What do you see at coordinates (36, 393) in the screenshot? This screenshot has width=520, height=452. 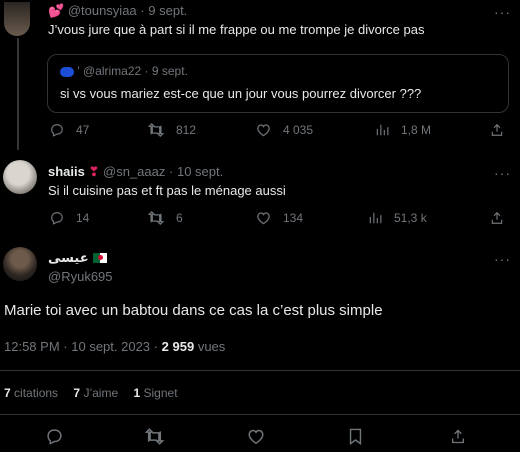 I see `quotes-label: citations` at bounding box center [36, 393].